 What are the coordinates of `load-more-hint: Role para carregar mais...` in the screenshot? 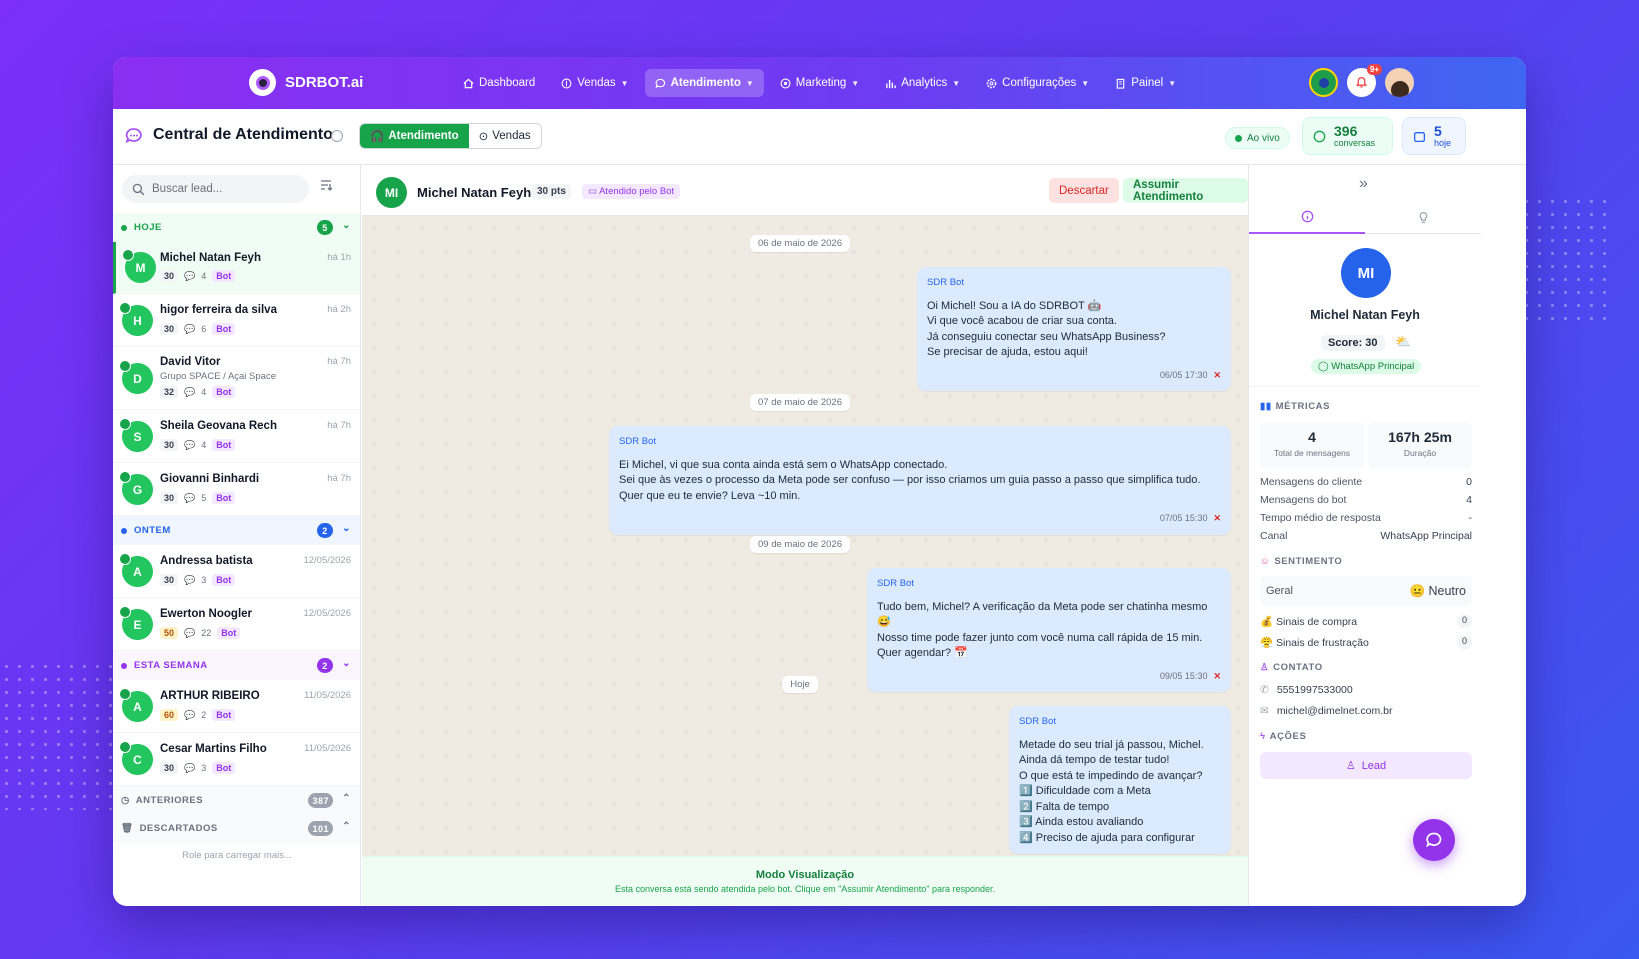 It's located at (237, 855).